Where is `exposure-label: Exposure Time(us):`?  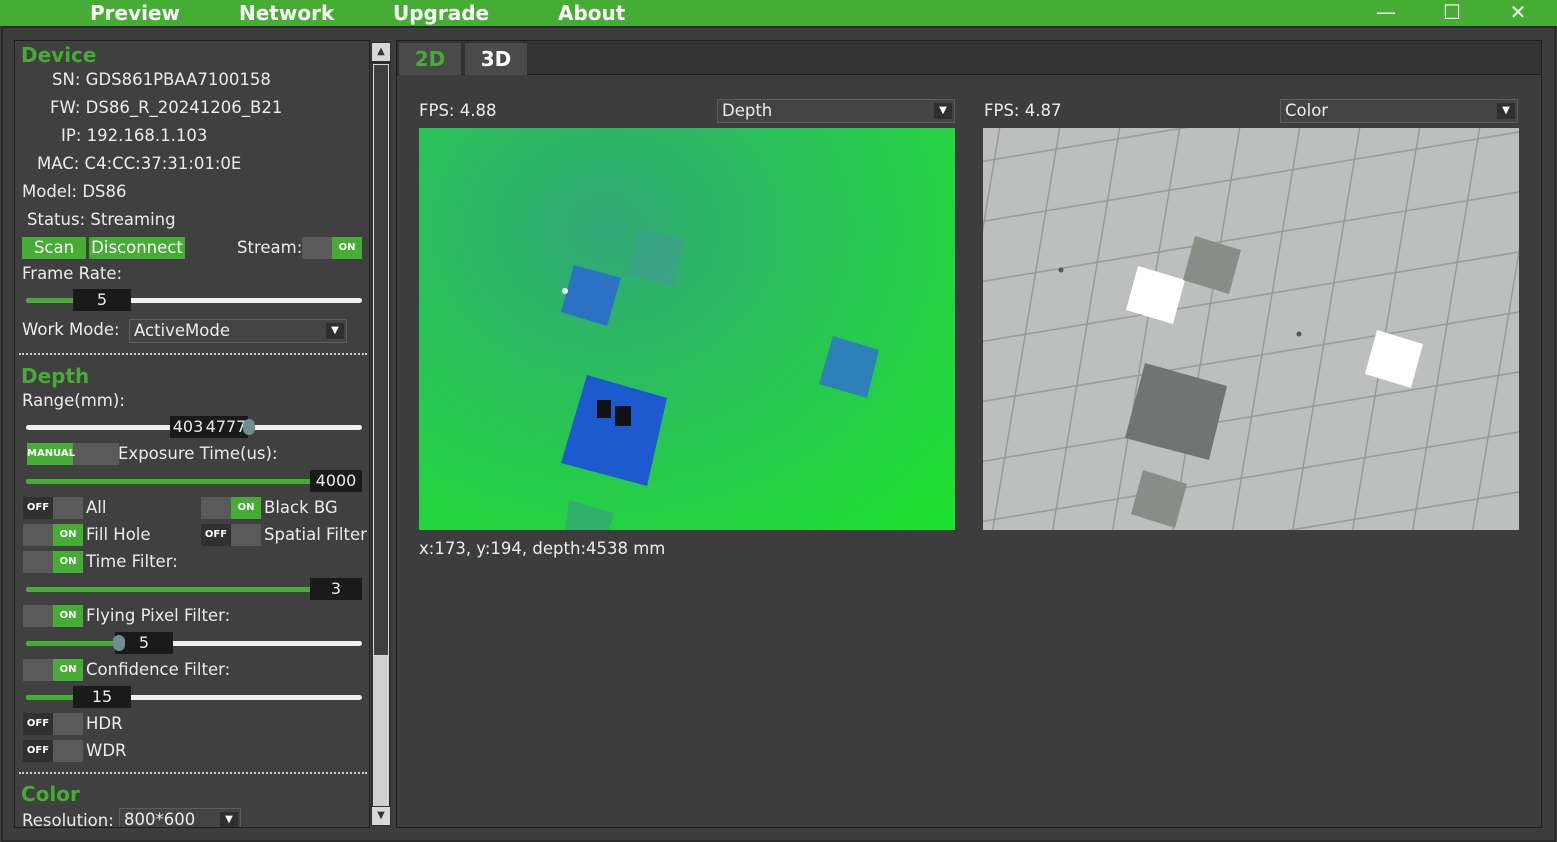
exposure-label: Exposure Time(us): is located at coordinates (198, 453).